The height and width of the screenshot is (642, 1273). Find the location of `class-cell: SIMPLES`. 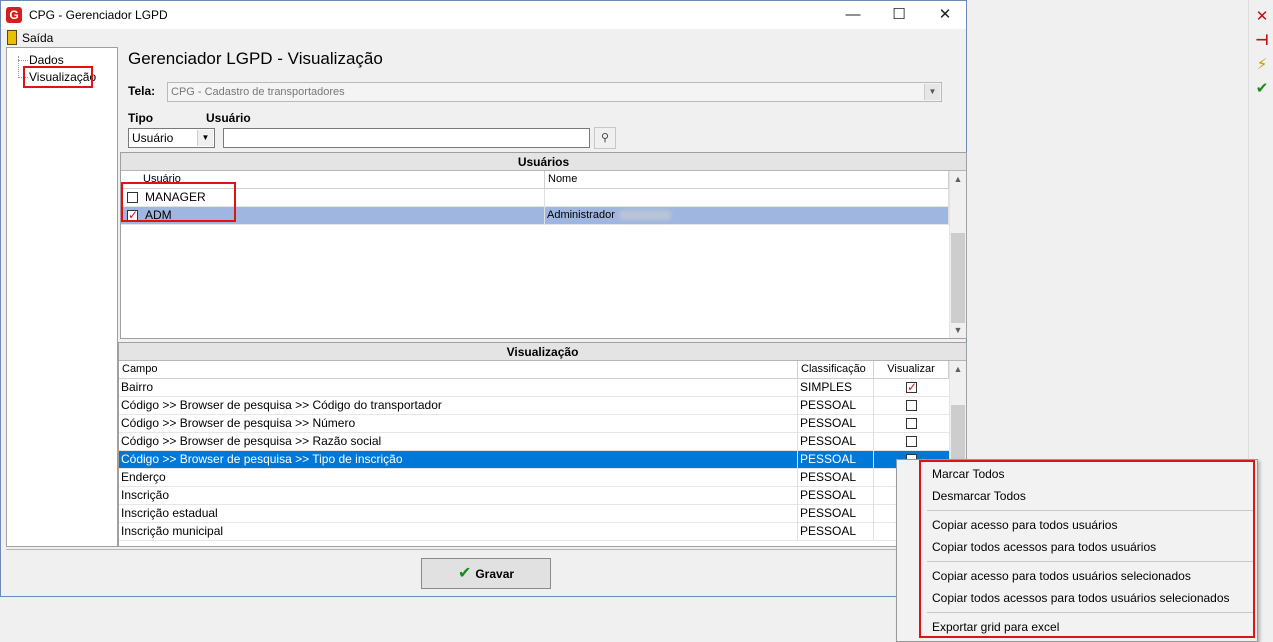

class-cell: SIMPLES is located at coordinates (836, 388).